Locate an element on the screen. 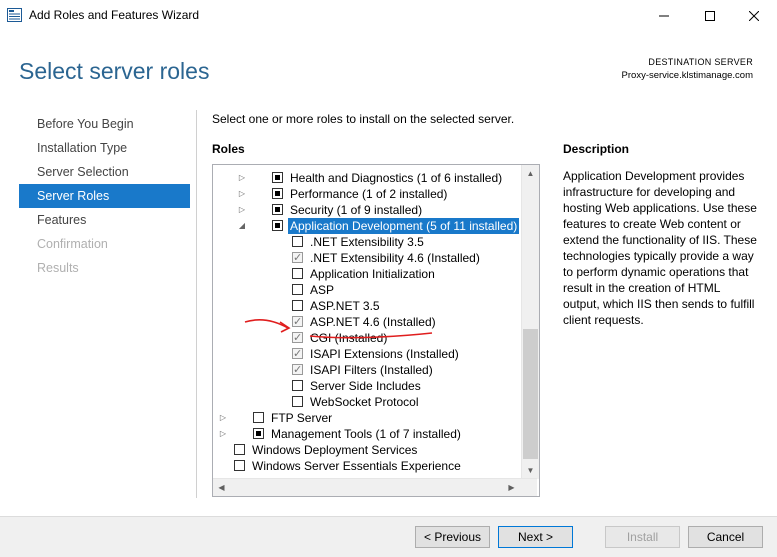 The width and height of the screenshot is (777, 557). tree-item: ▷ FTP Server is located at coordinates (365, 418).